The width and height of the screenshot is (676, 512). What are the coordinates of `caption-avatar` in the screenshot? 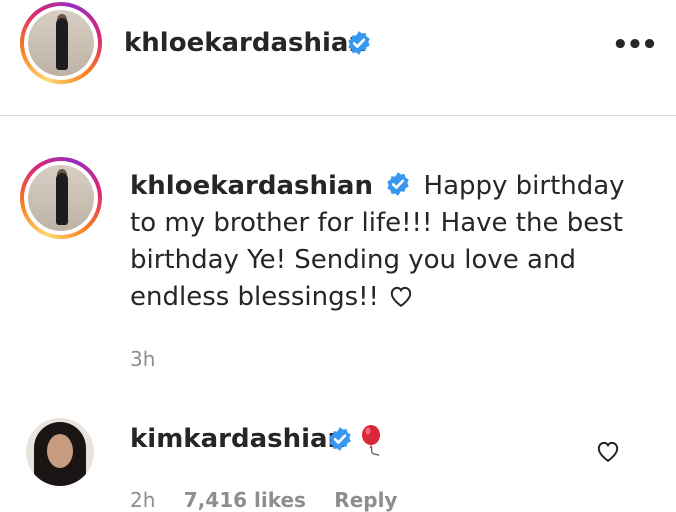 It's located at (61, 198).